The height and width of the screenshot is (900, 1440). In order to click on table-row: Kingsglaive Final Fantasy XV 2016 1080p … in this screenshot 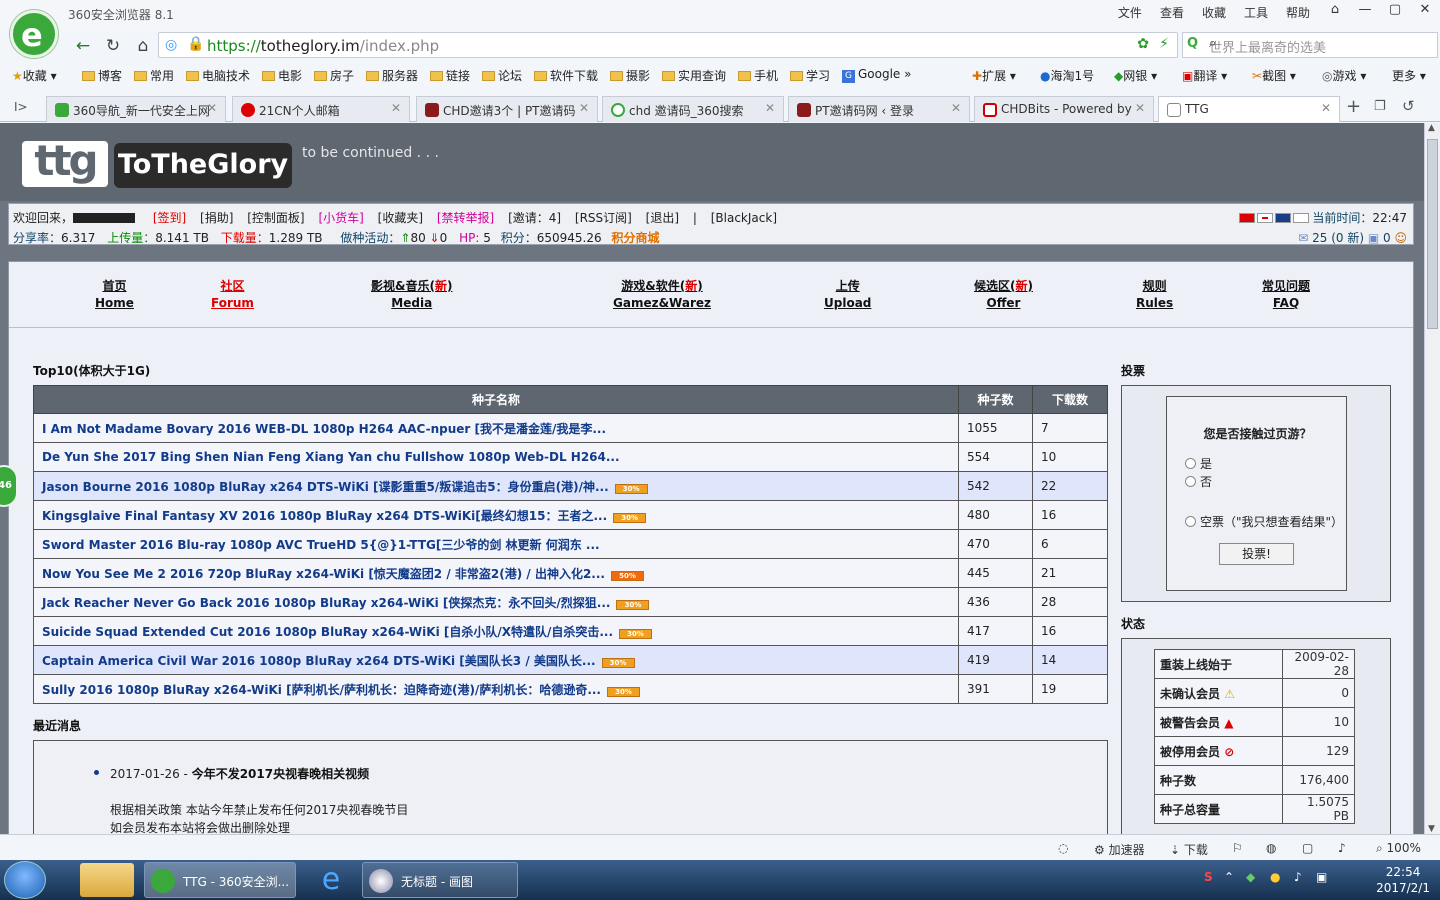, I will do `click(570, 515)`.